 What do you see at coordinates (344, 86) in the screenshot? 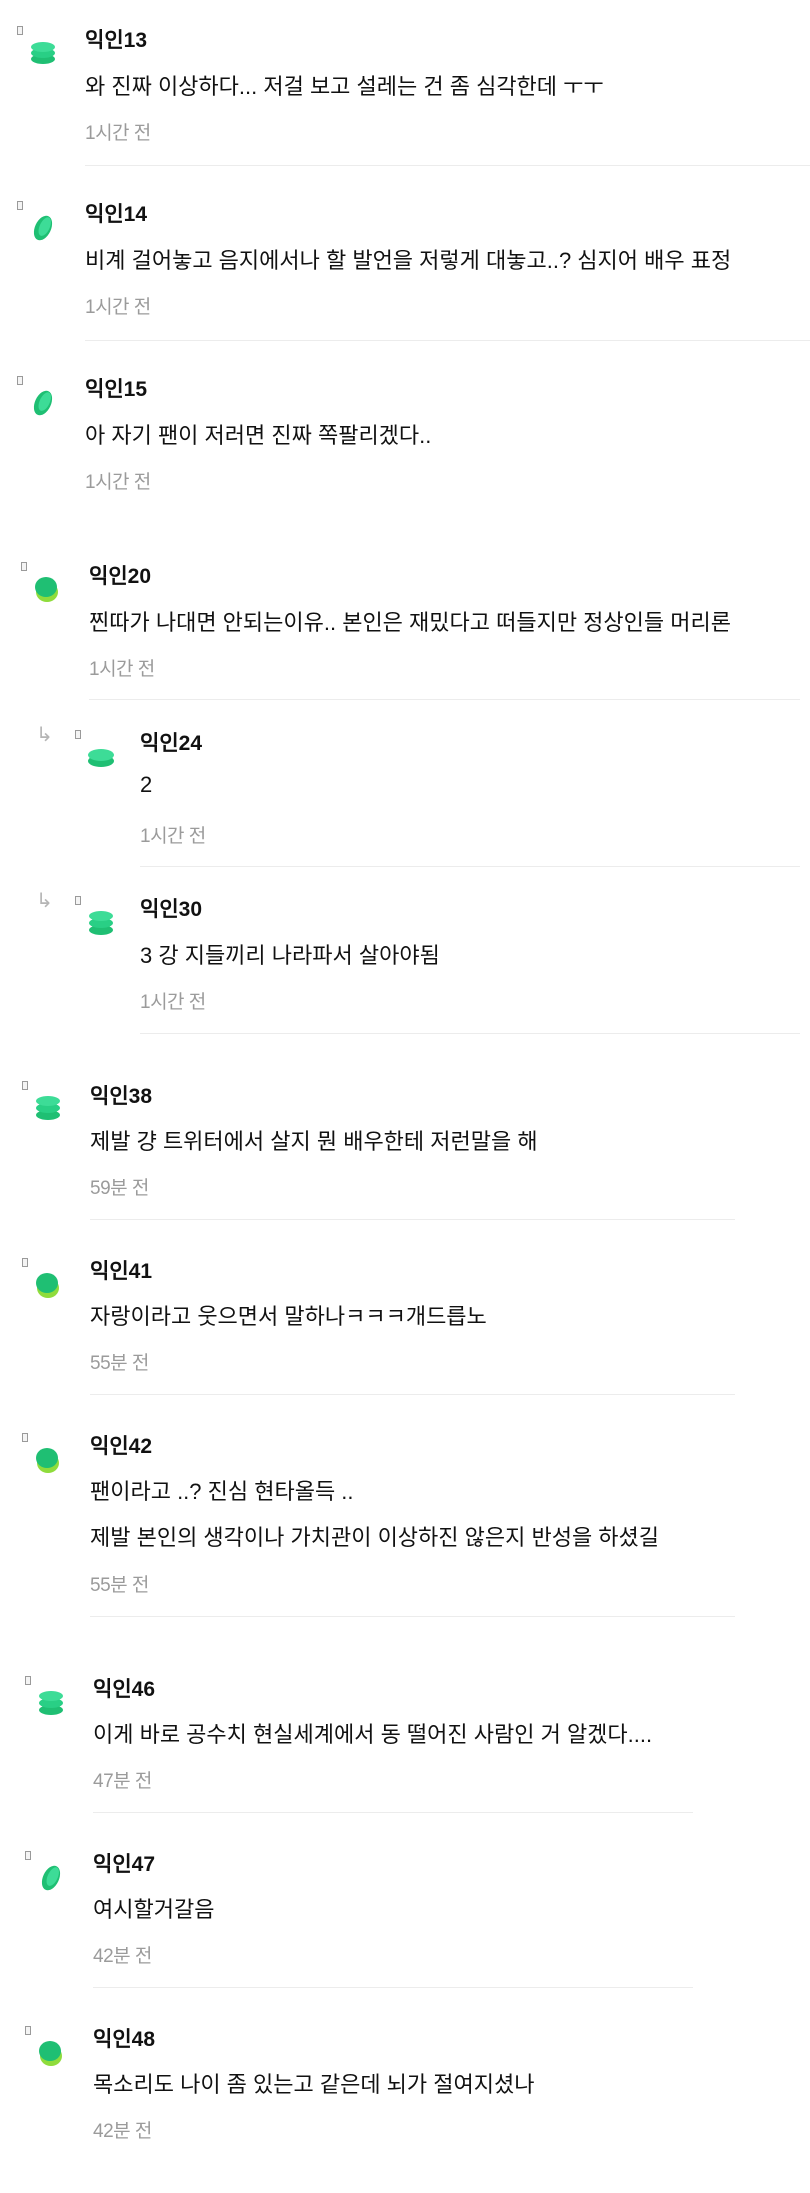
I see `comment-text: 와 진짜 이상하다... 저걸 보고 설레는 건 좀 심각한데 ㅜㅜ` at bounding box center [344, 86].